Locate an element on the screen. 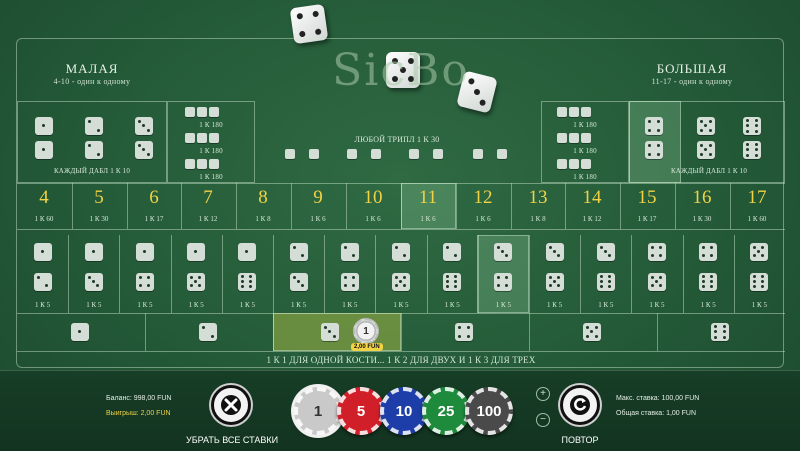 This screenshot has height=451, width=800. decrease-bet-button: − is located at coordinates (543, 420).